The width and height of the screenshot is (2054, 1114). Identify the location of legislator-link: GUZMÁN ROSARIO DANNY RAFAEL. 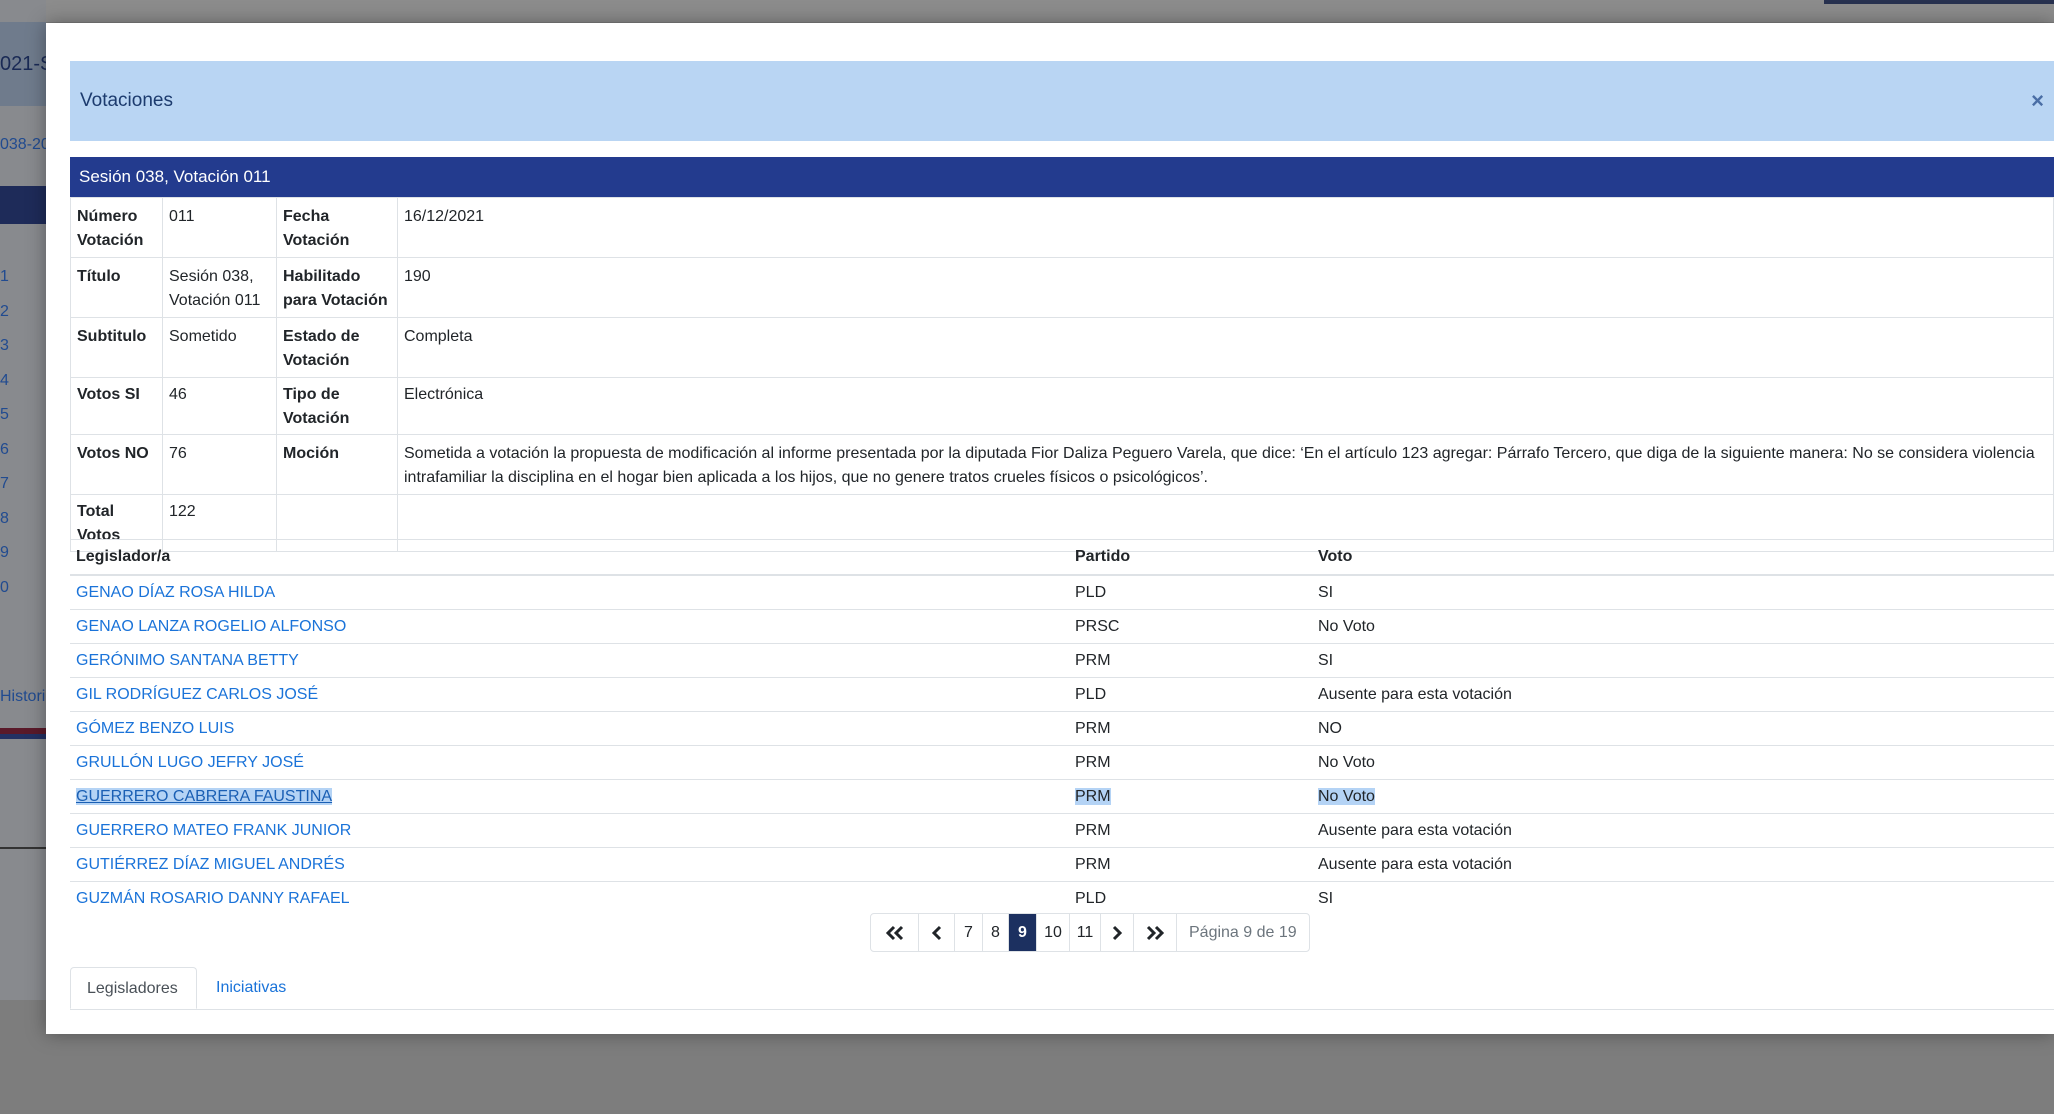
(213, 898).